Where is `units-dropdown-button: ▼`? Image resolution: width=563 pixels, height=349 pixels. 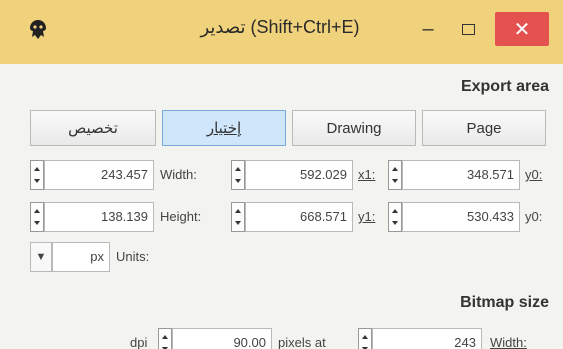
units-dropdown-button: ▼ is located at coordinates (41, 257).